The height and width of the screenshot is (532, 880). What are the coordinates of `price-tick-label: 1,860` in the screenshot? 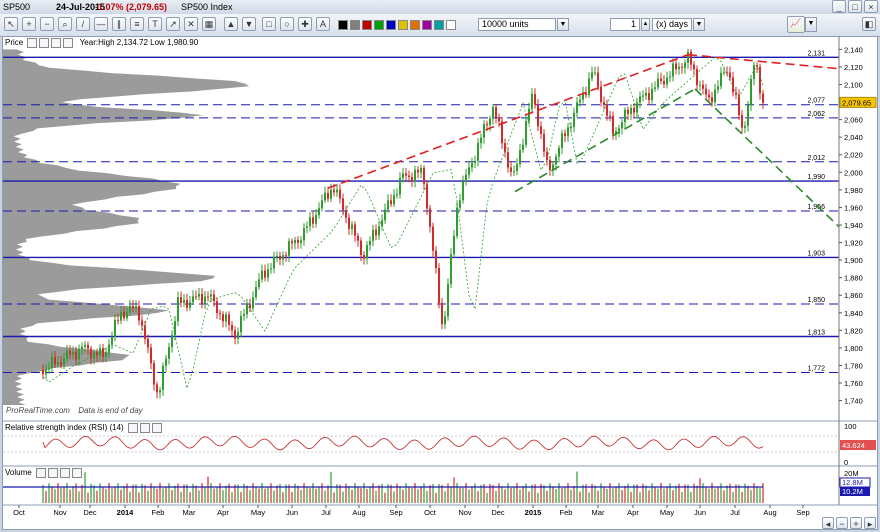 It's located at (853, 295).